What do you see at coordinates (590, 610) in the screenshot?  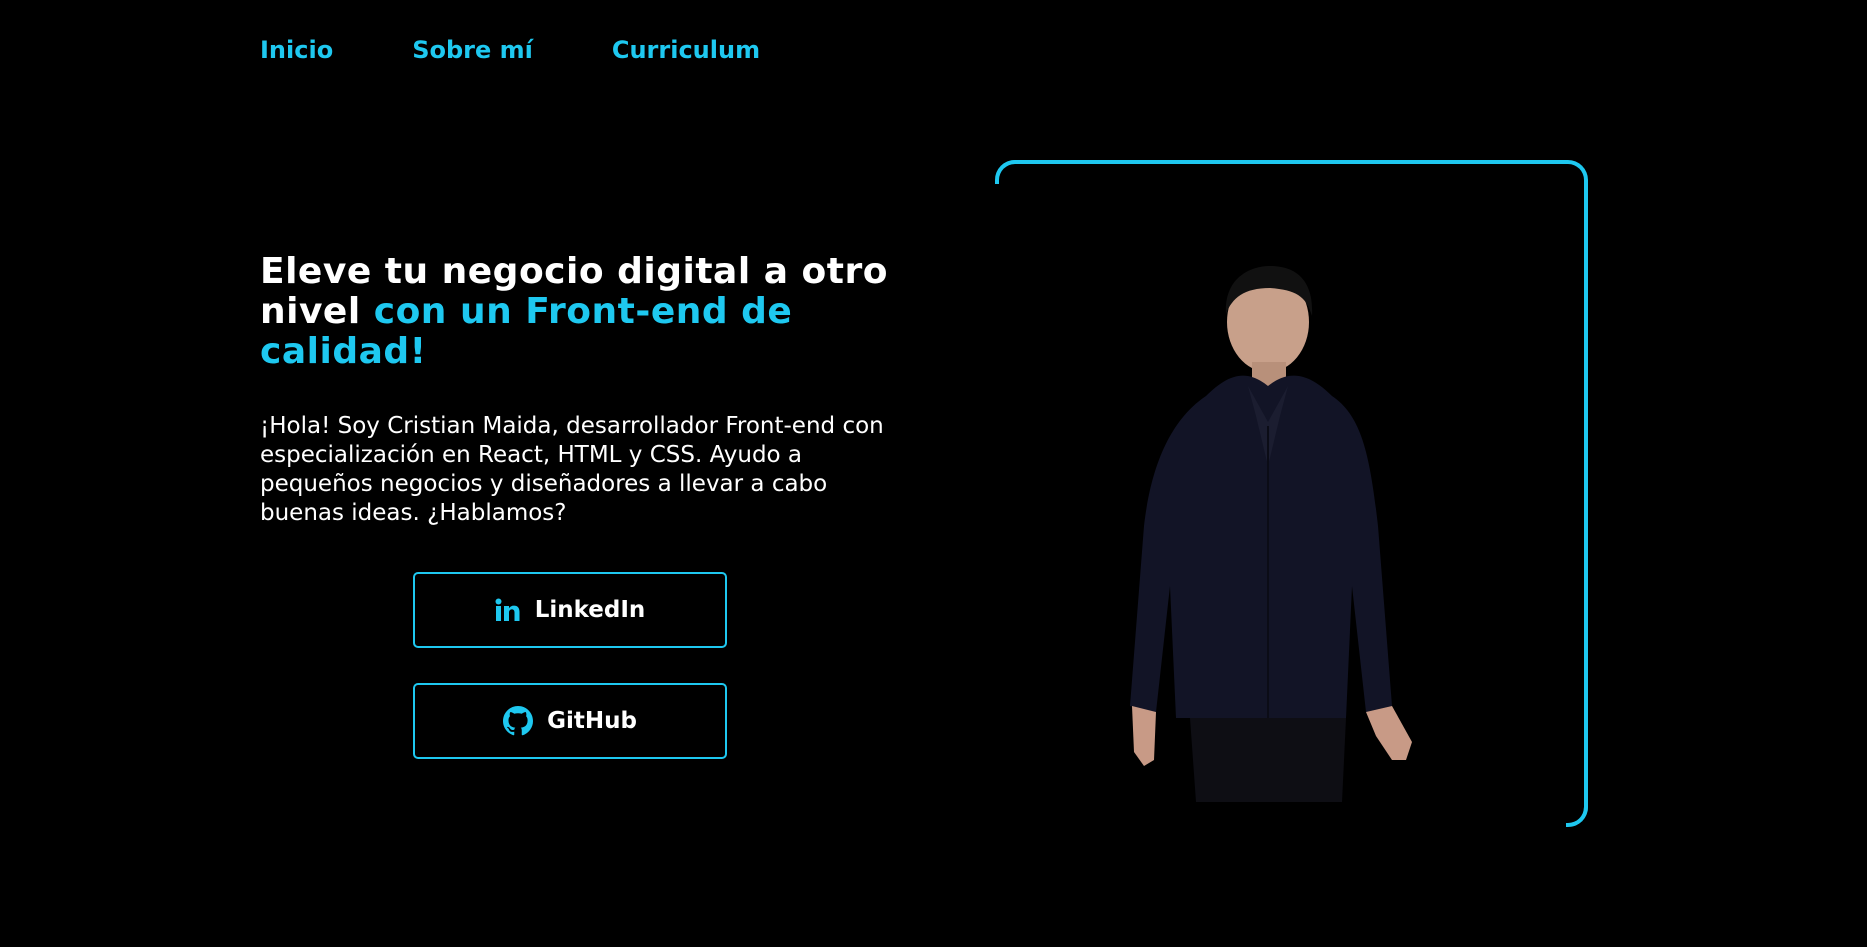 I see `linkedin-label: LinkedIn` at bounding box center [590, 610].